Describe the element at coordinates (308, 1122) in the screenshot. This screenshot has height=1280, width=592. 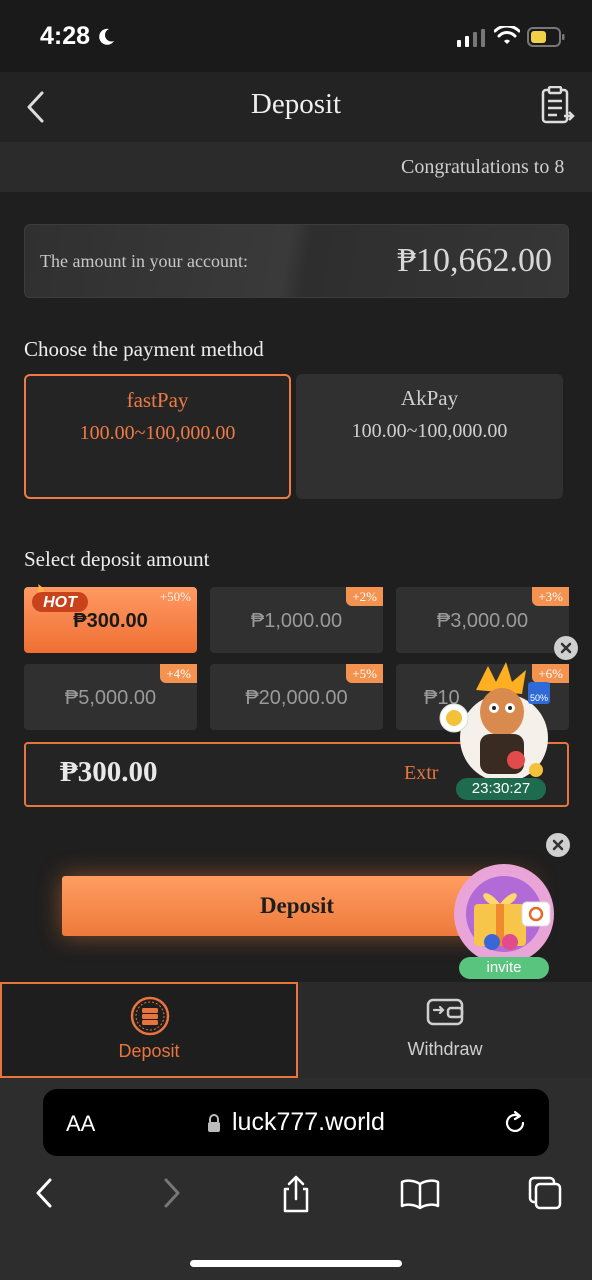
I see `url-text: luck777.world` at that location.